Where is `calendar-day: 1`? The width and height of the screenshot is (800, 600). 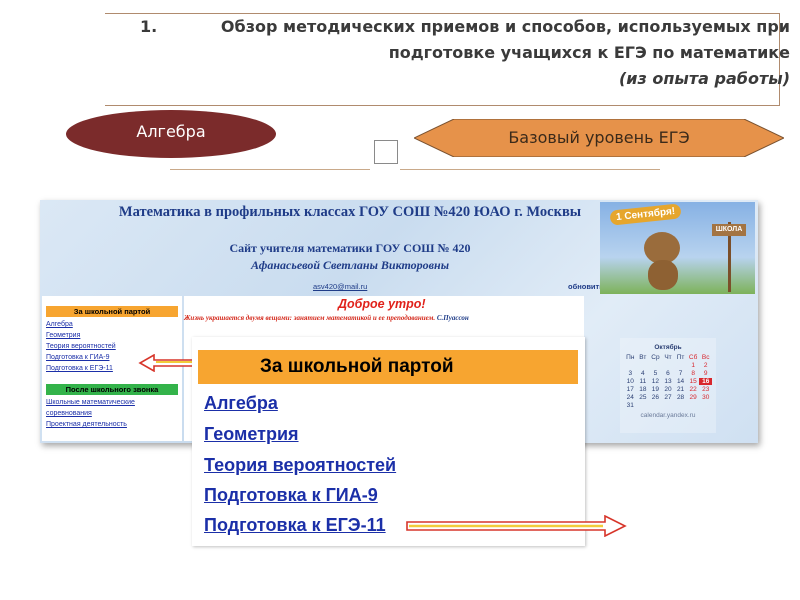 calendar-day: 1 is located at coordinates (693, 365).